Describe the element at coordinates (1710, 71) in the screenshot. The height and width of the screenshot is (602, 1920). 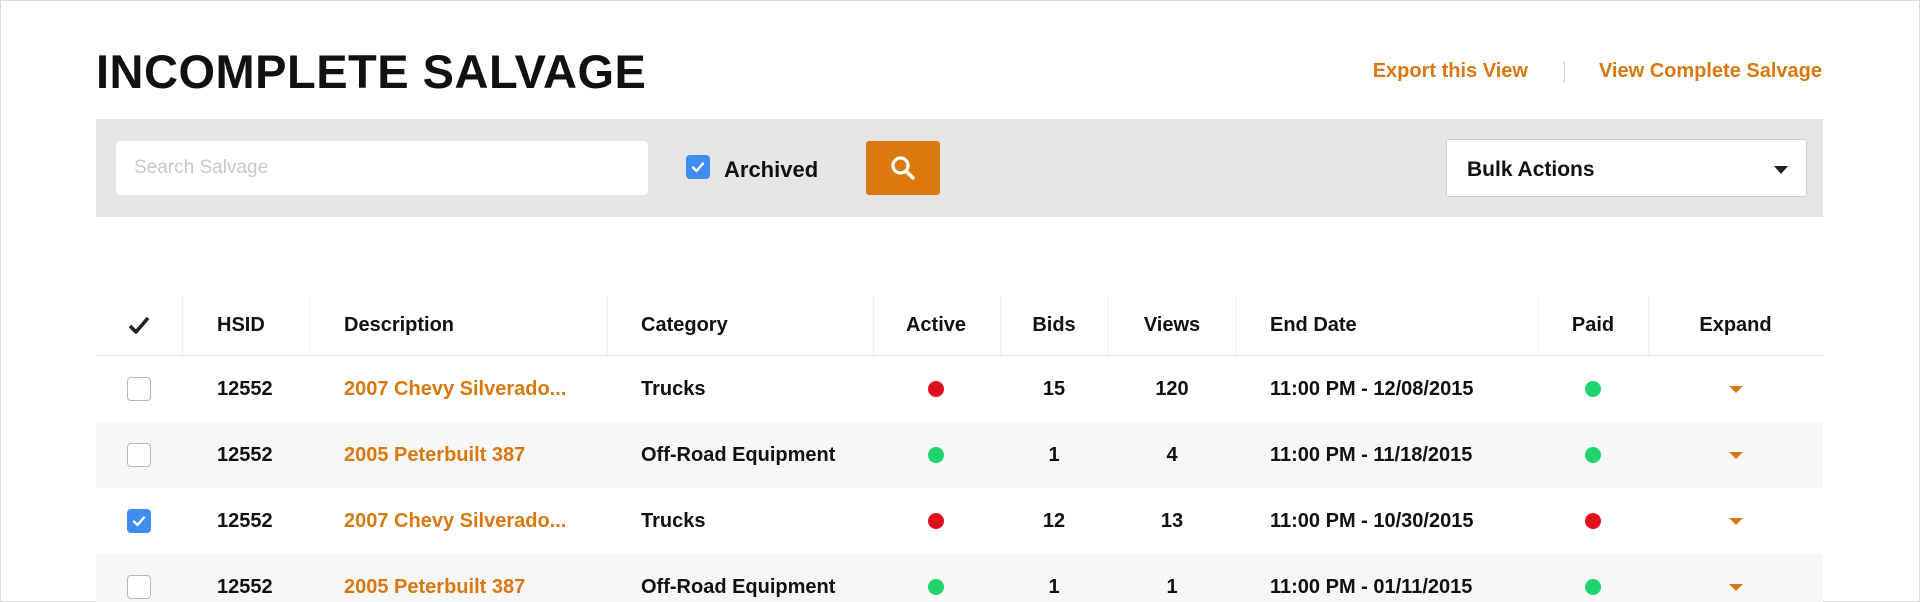
I see `view-complete-salvage-link: View Complete Salvage` at that location.